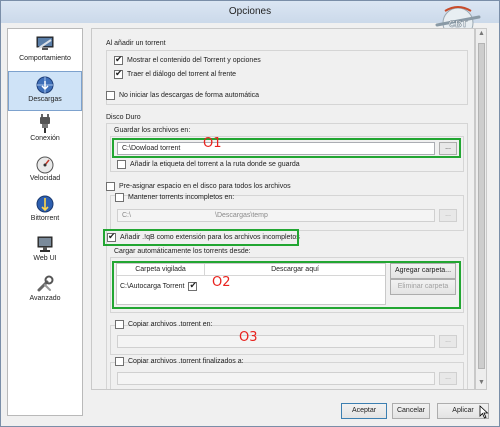 The height and width of the screenshot is (427, 500). What do you see at coordinates (364, 411) in the screenshot?
I see `accept-button: Aceptar` at bounding box center [364, 411].